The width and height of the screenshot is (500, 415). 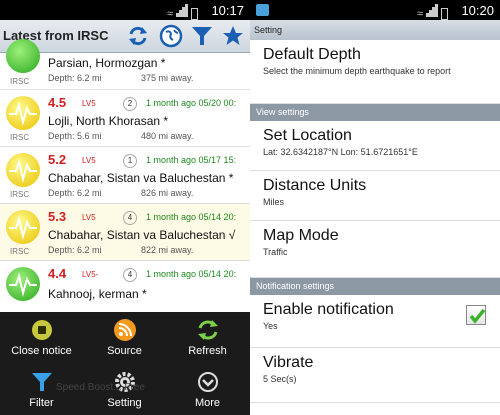 What do you see at coordinates (41, 330) in the screenshot?
I see `close-notice-icon` at bounding box center [41, 330].